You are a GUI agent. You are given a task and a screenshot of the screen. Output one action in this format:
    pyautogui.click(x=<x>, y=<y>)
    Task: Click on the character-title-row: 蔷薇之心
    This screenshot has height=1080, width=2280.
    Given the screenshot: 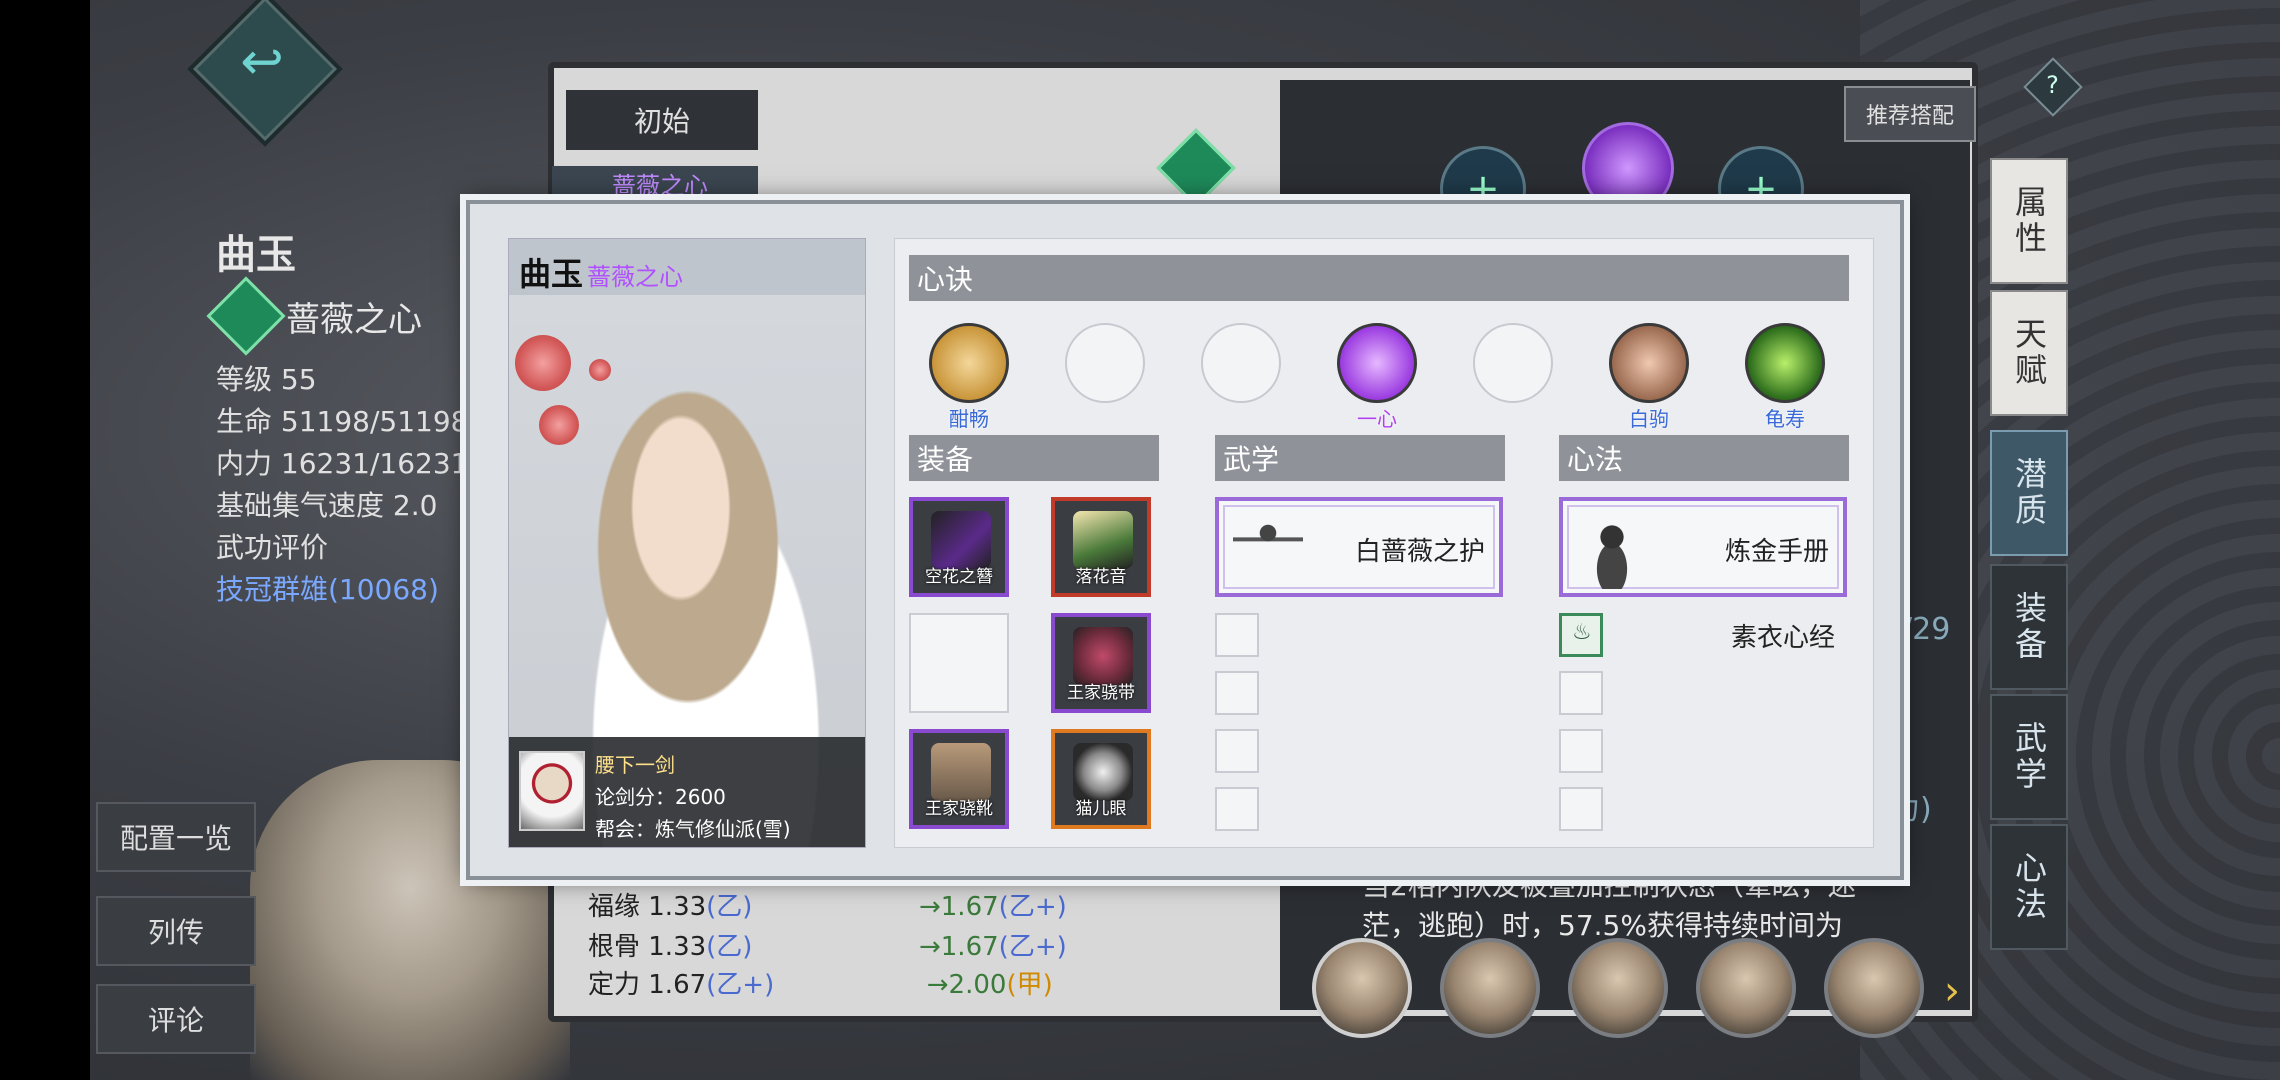 What is the action you would take?
    pyautogui.click(x=314, y=316)
    